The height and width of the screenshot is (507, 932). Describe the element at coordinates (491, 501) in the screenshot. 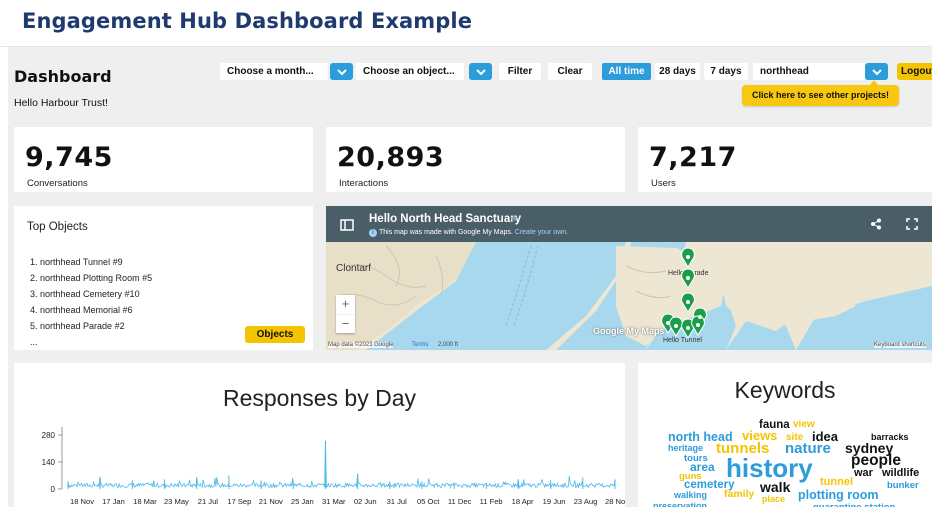

I see `x-tick-label: 11 Feb` at that location.